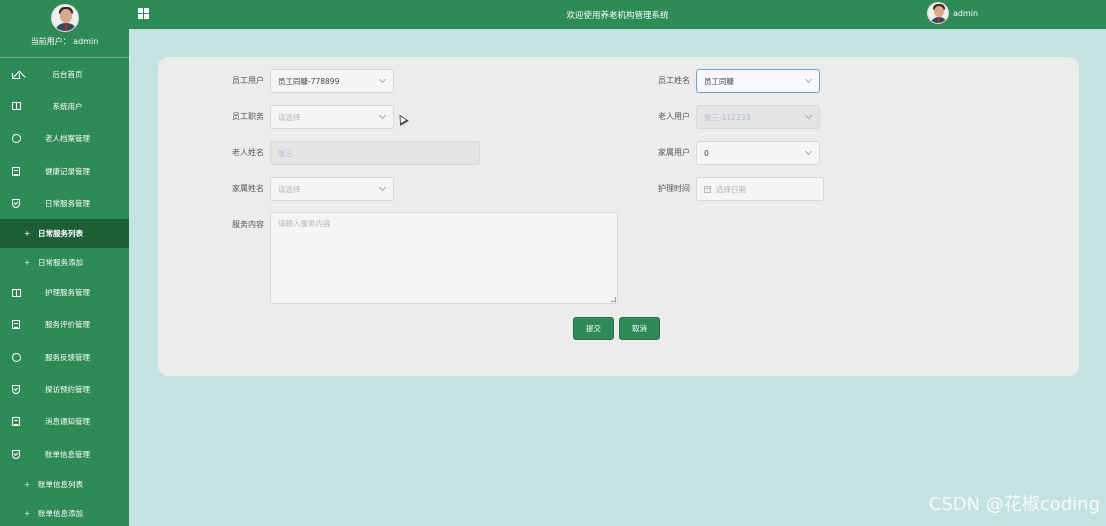 The width and height of the screenshot is (1106, 526). I want to click on sidebar-item-elder-records: 老人档案管理, so click(64, 139).